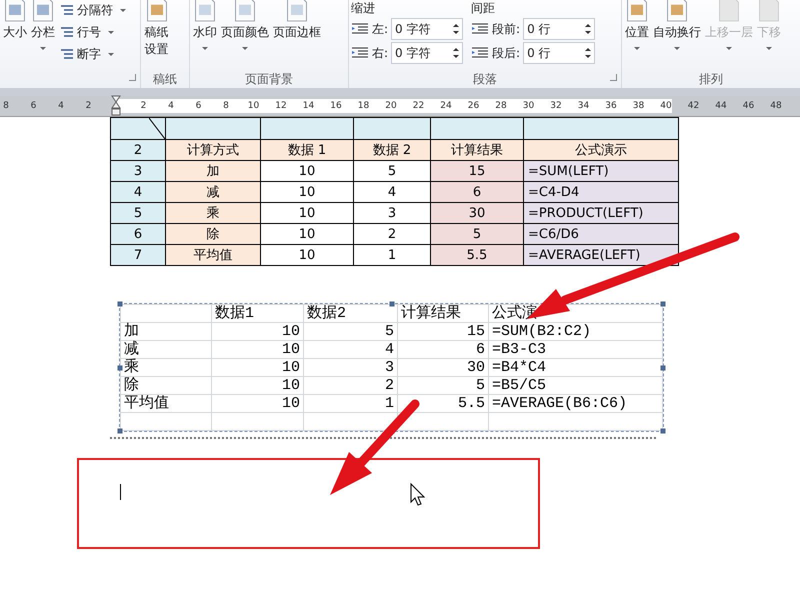 The image size is (800, 600). What do you see at coordinates (392, 150) in the screenshot?
I see `table-cell: 数据 2` at bounding box center [392, 150].